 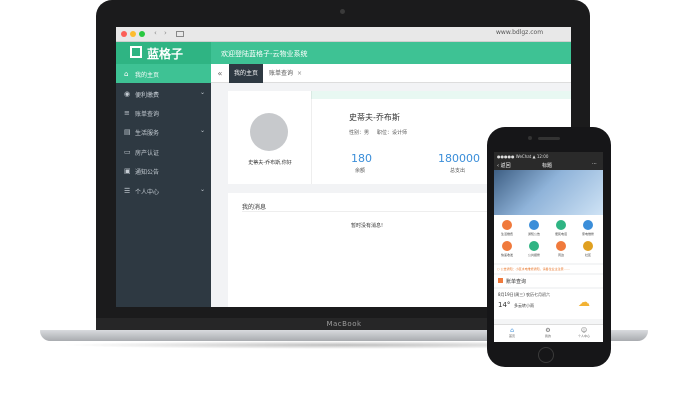 What do you see at coordinates (548, 281) in the screenshot?
I see `phone-bill-row: 账单查询` at bounding box center [548, 281].